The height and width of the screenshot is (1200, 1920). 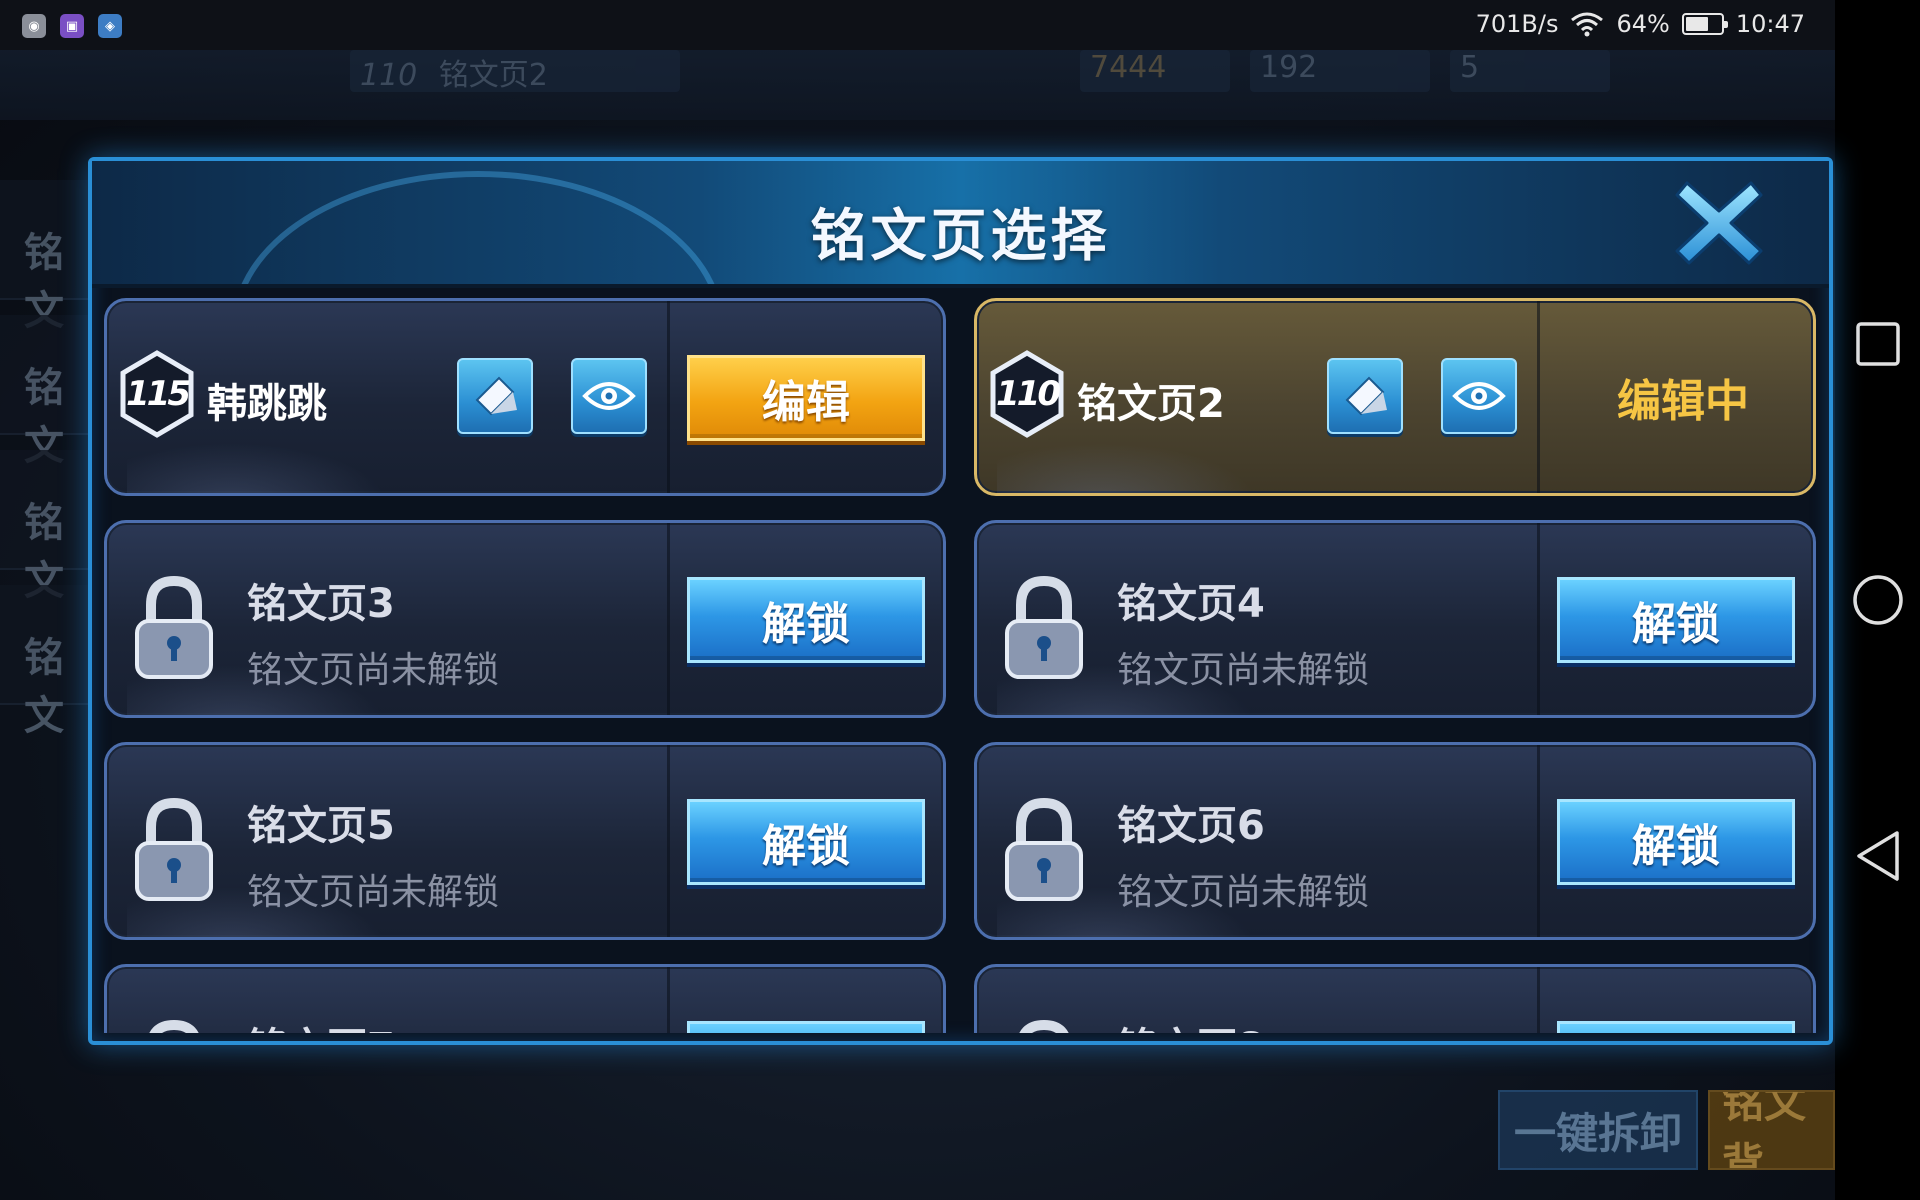 What do you see at coordinates (1395, 619) in the screenshot?
I see `rune-page-card-4: 铭文页4 铭文页尚未解锁 解锁` at bounding box center [1395, 619].